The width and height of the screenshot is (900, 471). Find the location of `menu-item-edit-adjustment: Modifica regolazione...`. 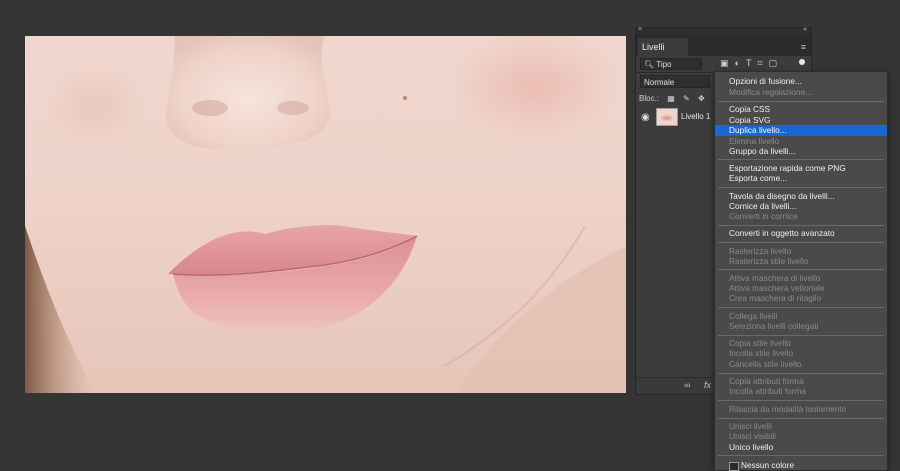

menu-item-edit-adjustment: Modifica regolazione... is located at coordinates (771, 92).